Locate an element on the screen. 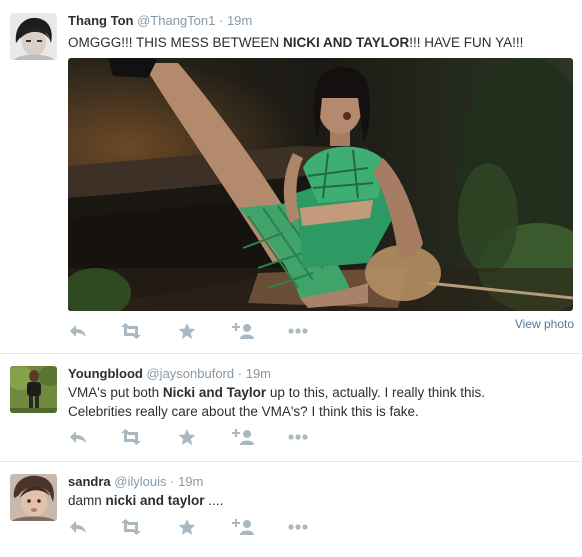 This screenshot has height=557, width=582. search-highlight: Nicki and Taylor is located at coordinates (214, 392).